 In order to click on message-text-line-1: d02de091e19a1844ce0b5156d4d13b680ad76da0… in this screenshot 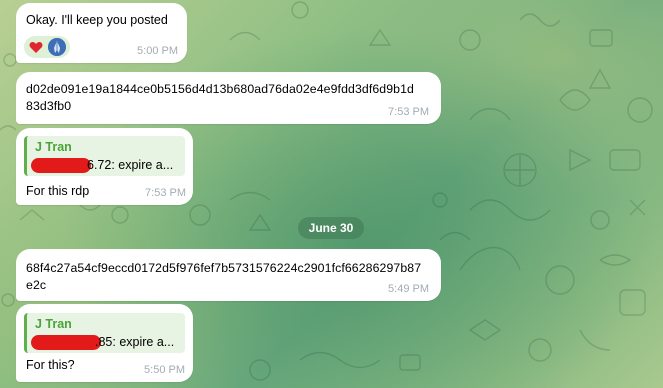, I will do `click(220, 89)`.